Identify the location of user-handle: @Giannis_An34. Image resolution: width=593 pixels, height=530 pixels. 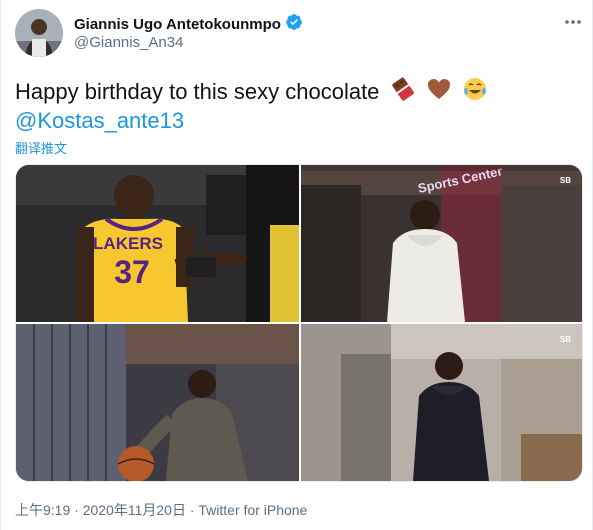
(128, 42).